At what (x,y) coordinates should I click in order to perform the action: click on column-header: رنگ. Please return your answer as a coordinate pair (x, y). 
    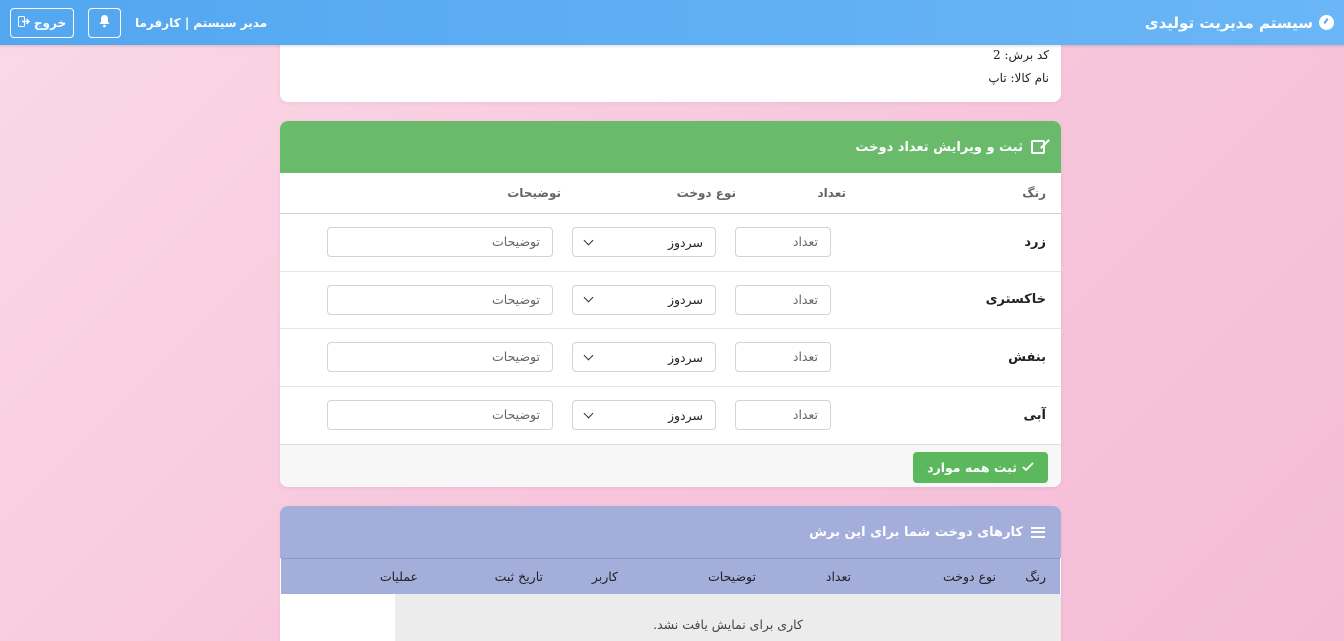
    Looking at the image, I should click on (1035, 576).